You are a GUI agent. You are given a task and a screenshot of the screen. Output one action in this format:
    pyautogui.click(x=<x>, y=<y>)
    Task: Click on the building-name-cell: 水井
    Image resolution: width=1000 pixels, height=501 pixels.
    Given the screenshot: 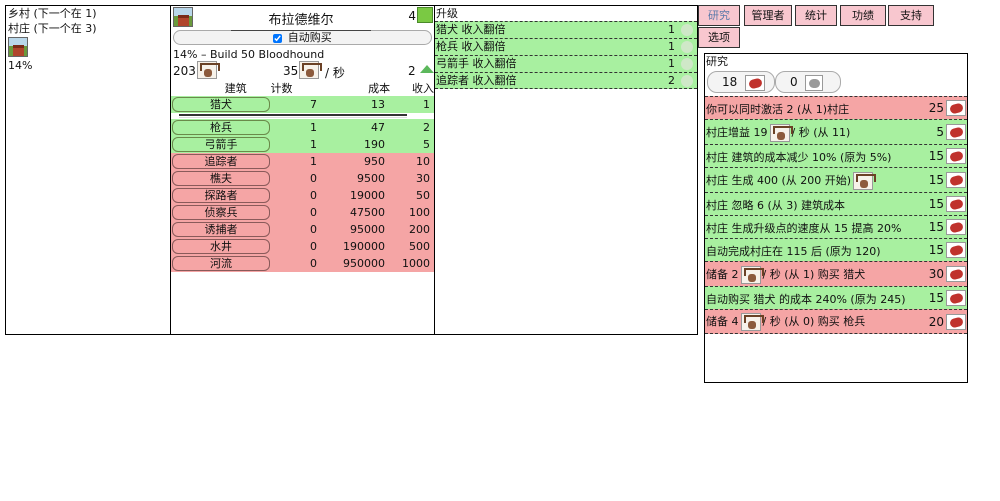 What is the action you would take?
    pyautogui.click(x=221, y=246)
    